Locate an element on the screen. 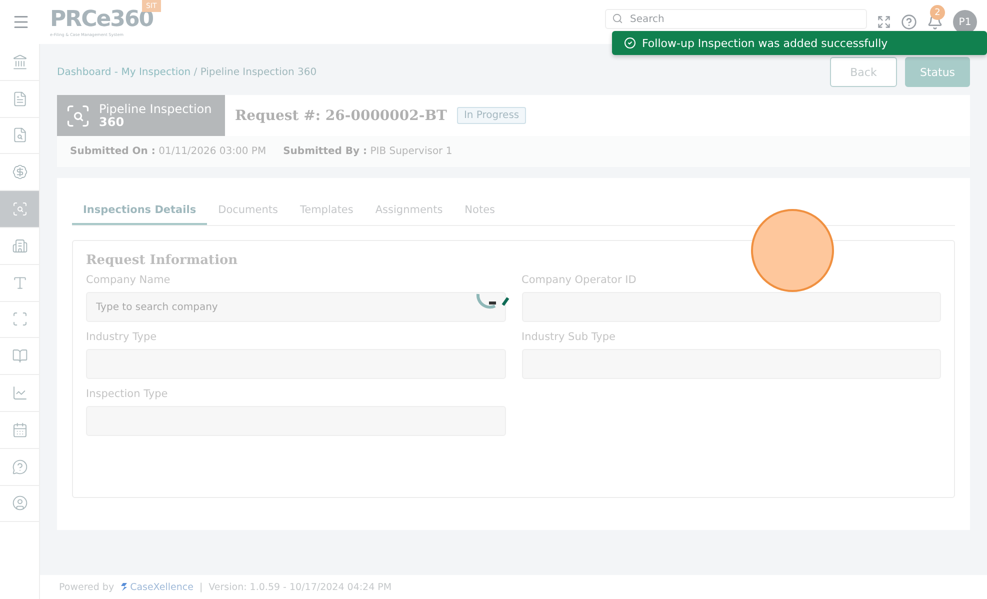 The image size is (987, 599). brand-logo-icon is located at coordinates (124, 587).